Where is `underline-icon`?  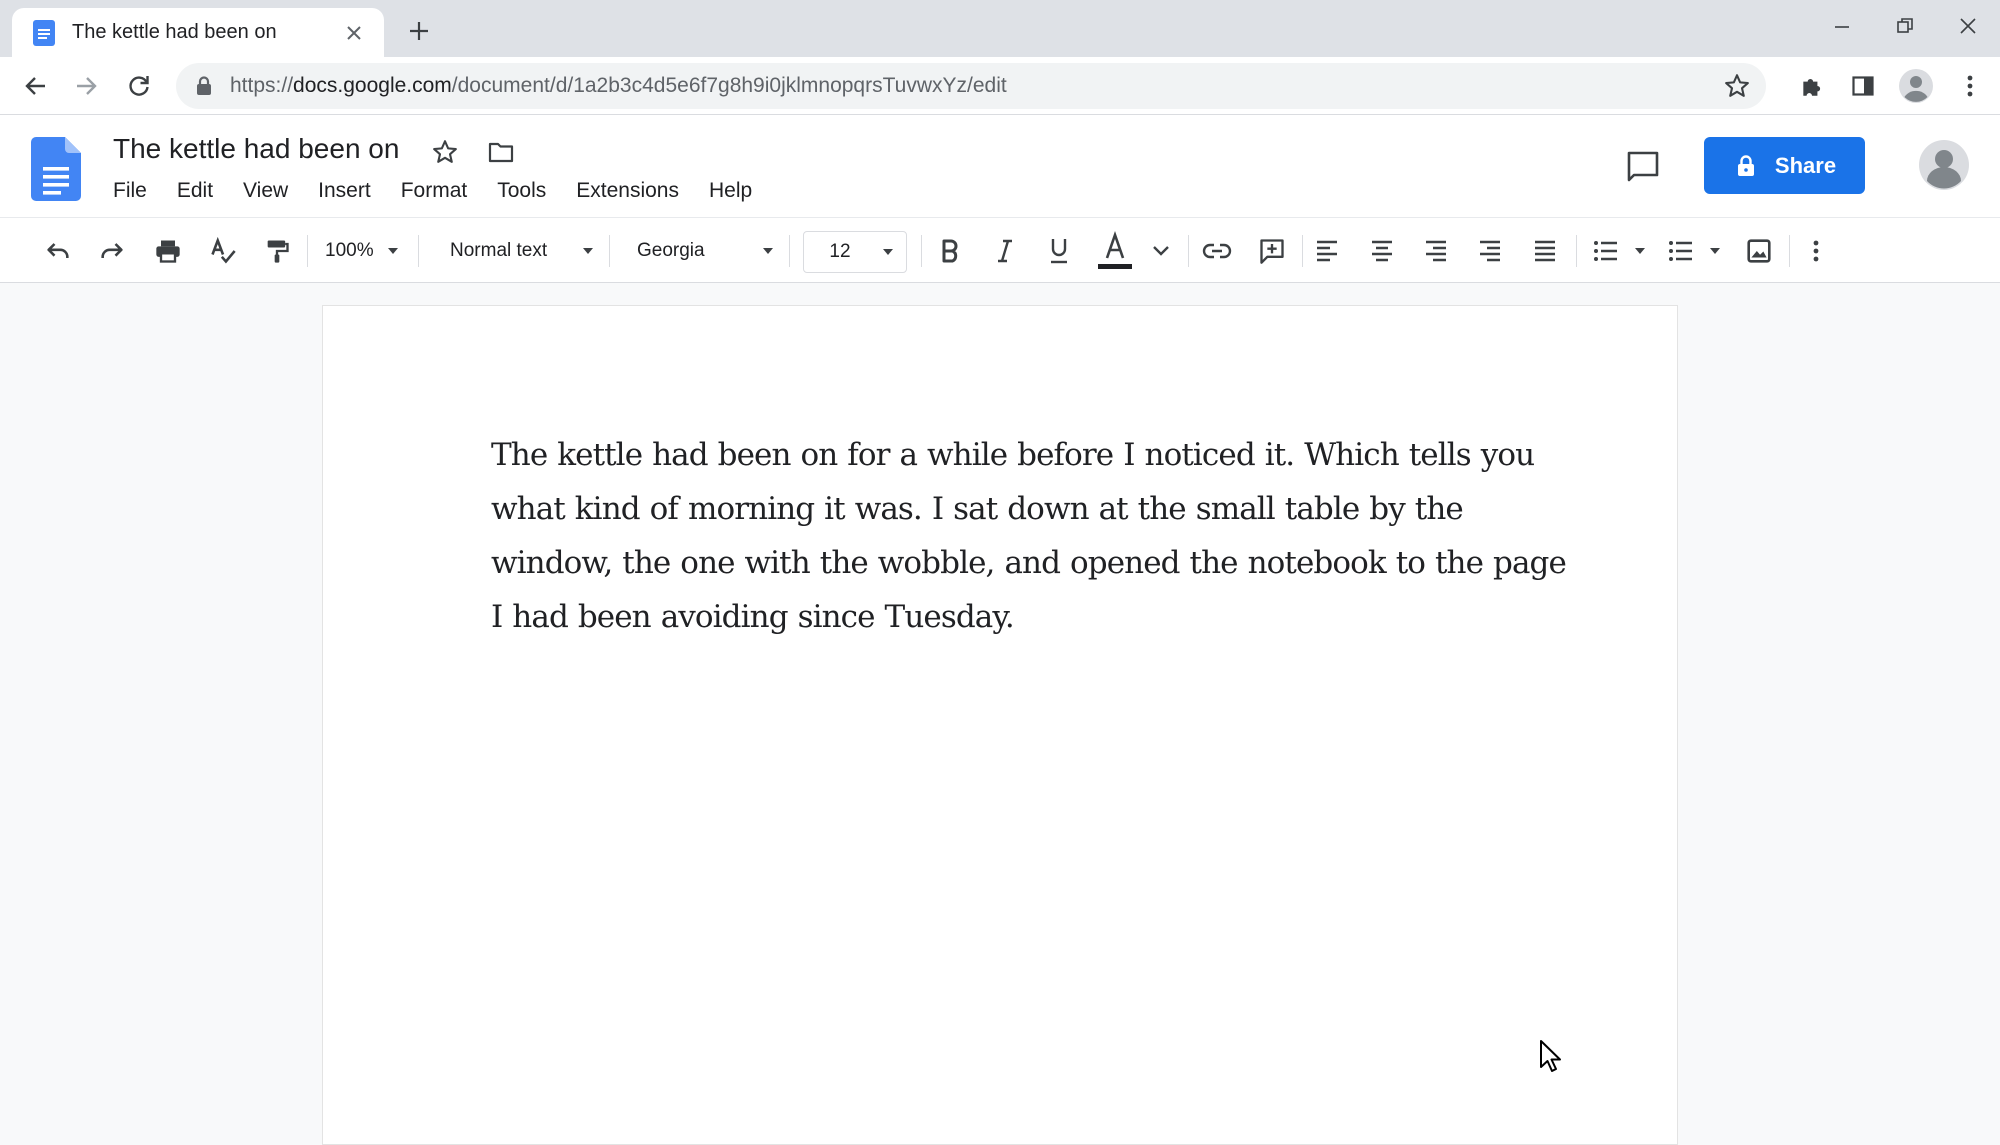 underline-icon is located at coordinates (1059, 251).